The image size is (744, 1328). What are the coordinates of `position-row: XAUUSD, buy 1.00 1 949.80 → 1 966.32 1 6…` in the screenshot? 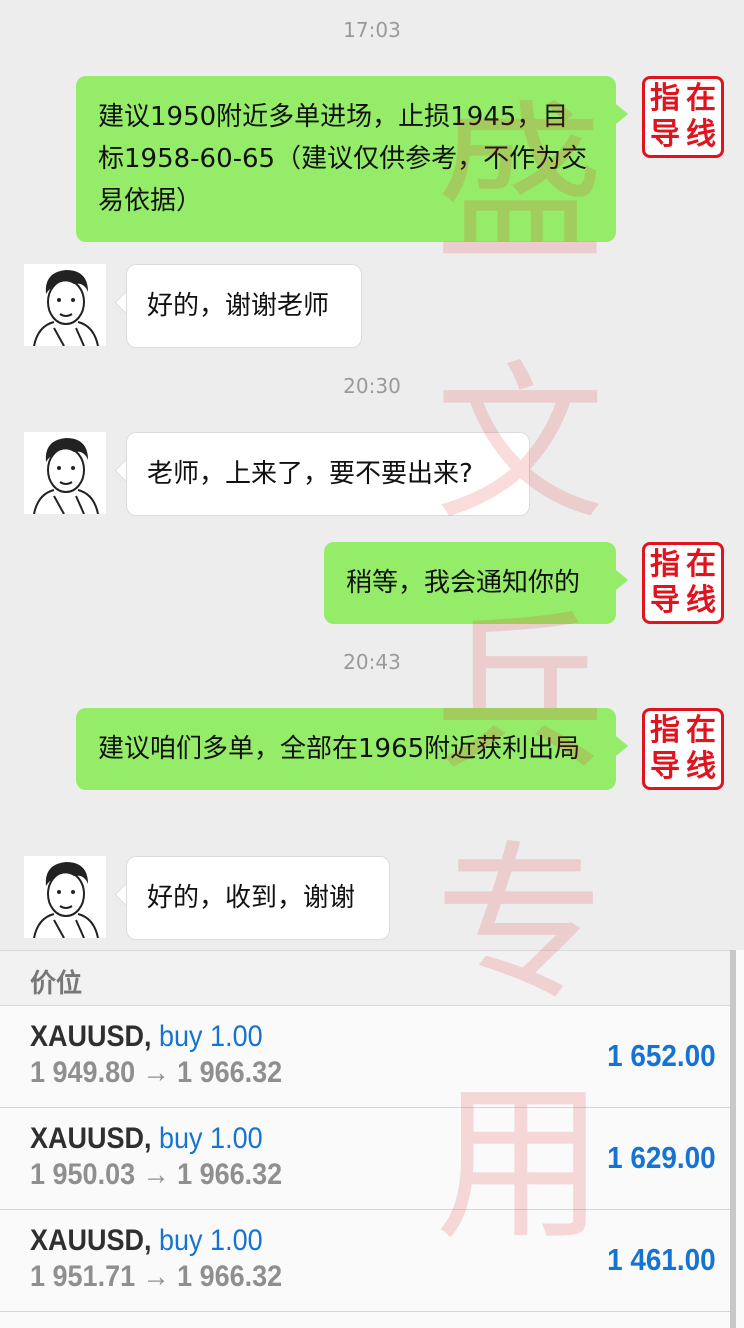 It's located at (365, 1057).